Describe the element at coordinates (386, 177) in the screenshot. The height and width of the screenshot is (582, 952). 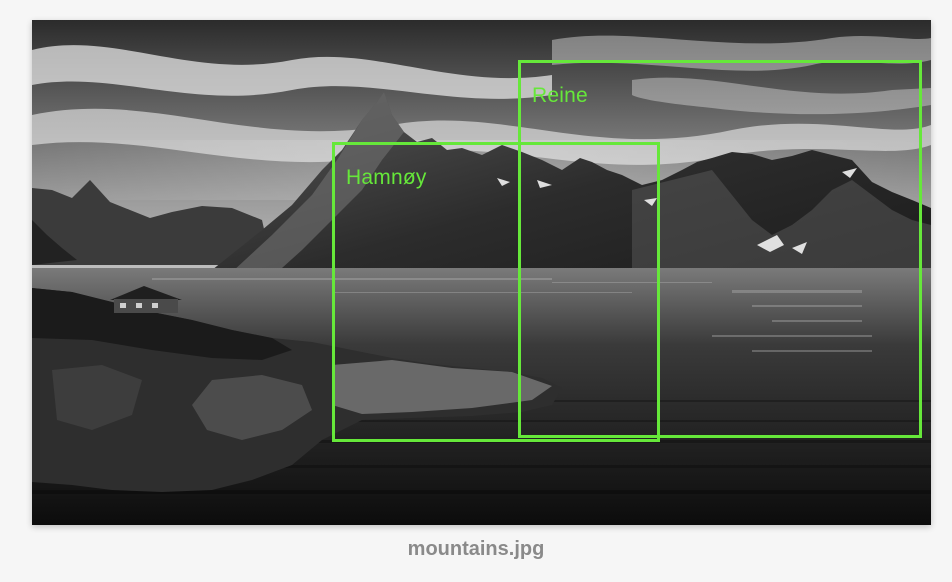
I see `bounding-box-label: Hamnøy` at that location.